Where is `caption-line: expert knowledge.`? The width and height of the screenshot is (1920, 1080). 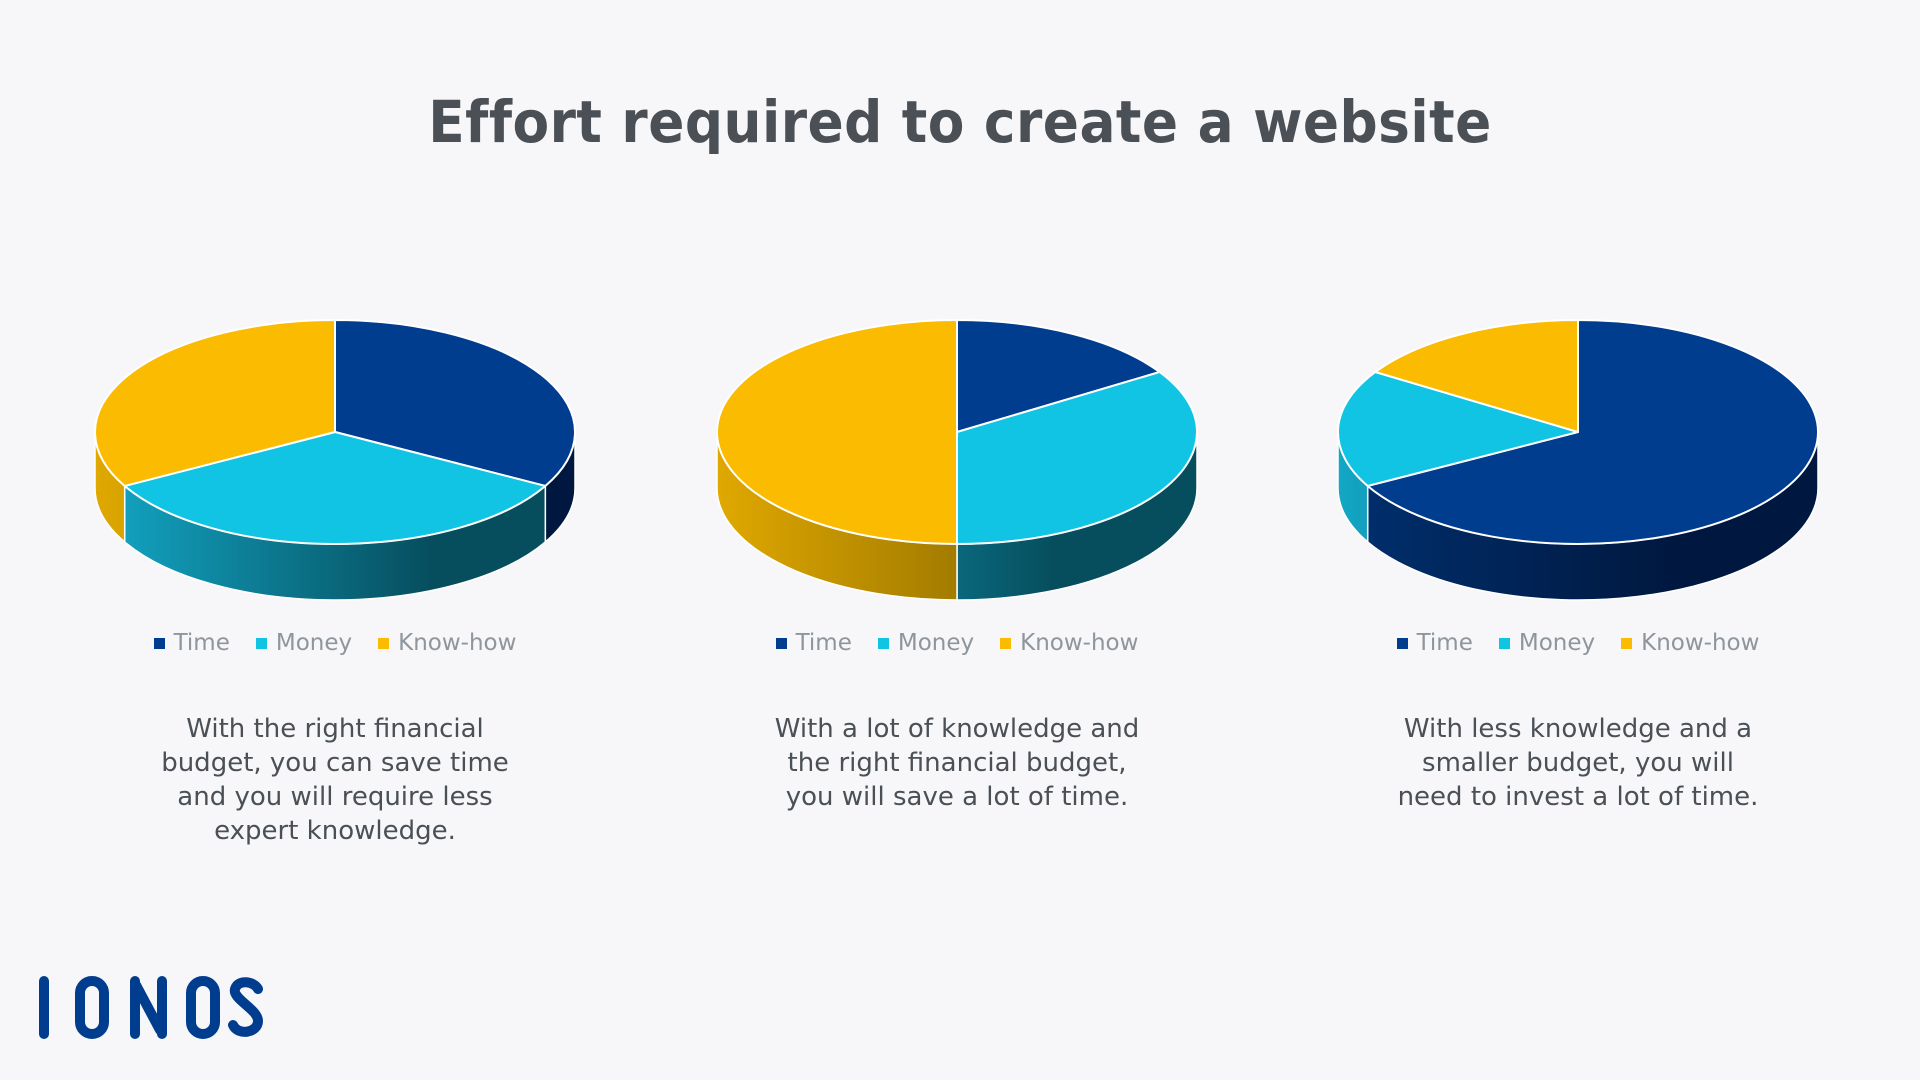 caption-line: expert knowledge. is located at coordinates (335, 831).